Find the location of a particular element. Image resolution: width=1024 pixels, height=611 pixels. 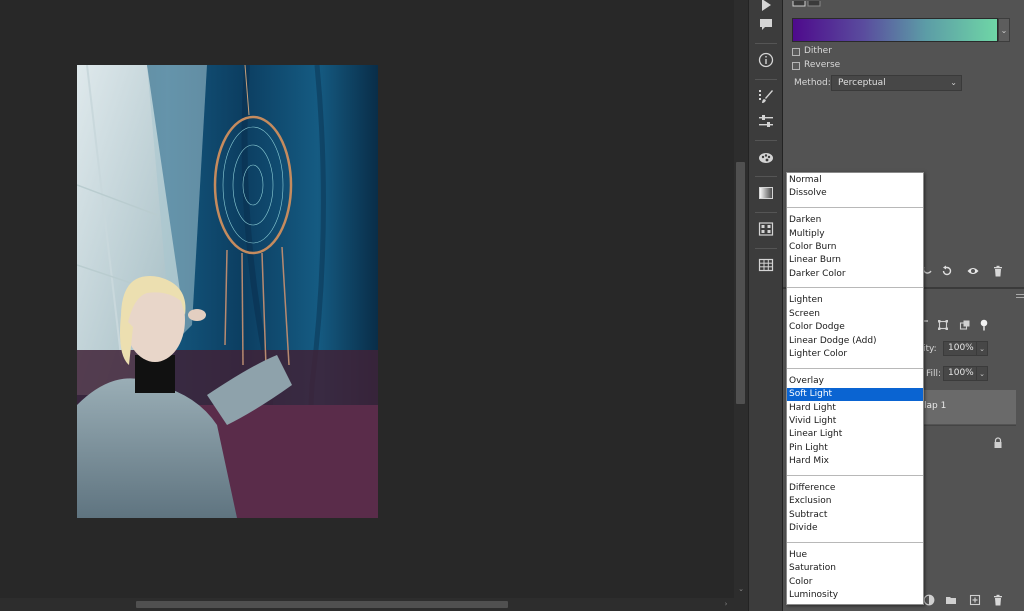

blend-mode-item: Lighten is located at coordinates (855, 300).